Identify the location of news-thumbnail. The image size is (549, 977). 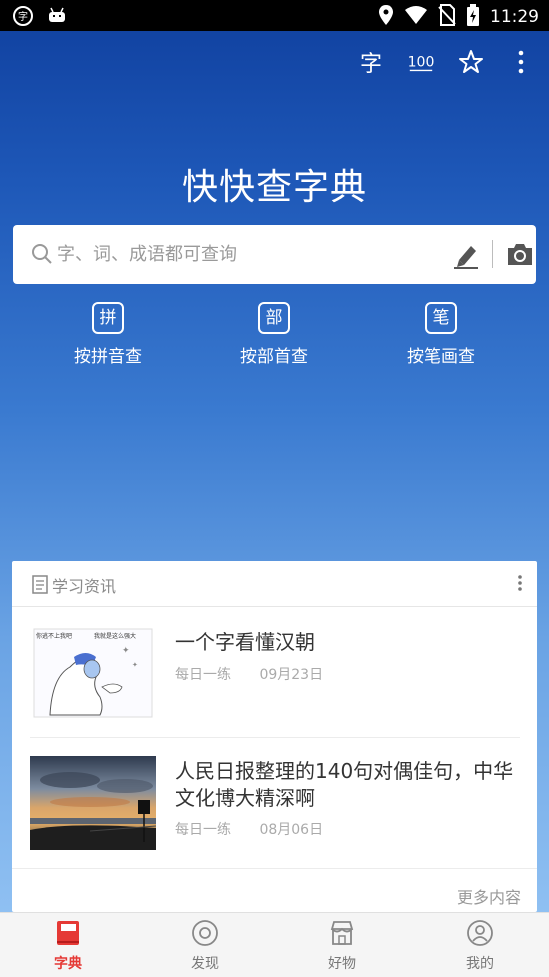
(93, 803).